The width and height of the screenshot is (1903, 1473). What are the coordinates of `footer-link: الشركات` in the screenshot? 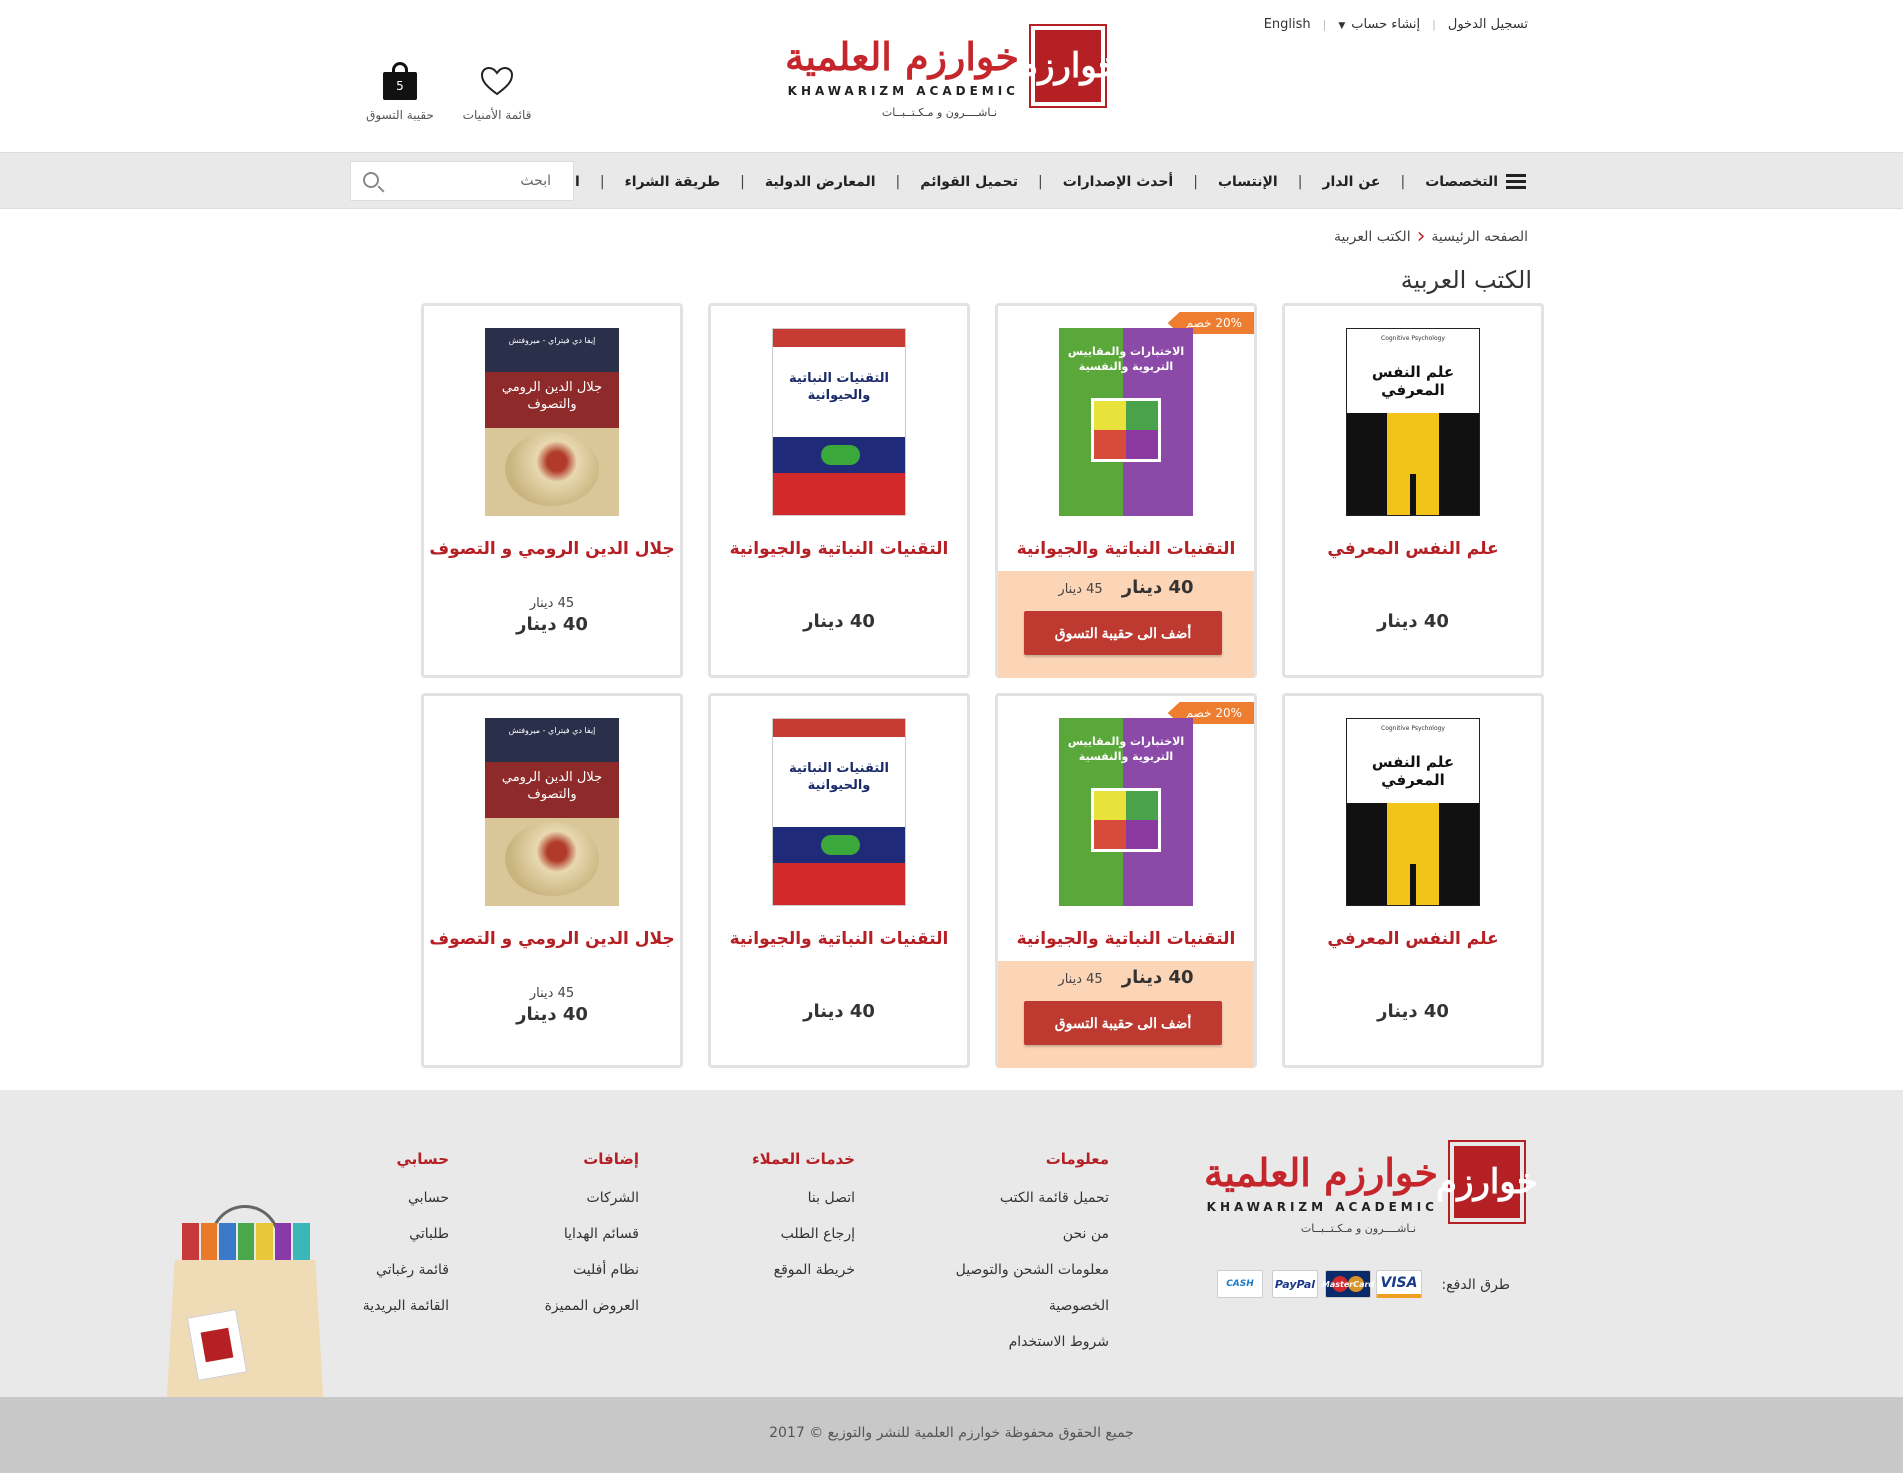 It's located at (592, 1198).